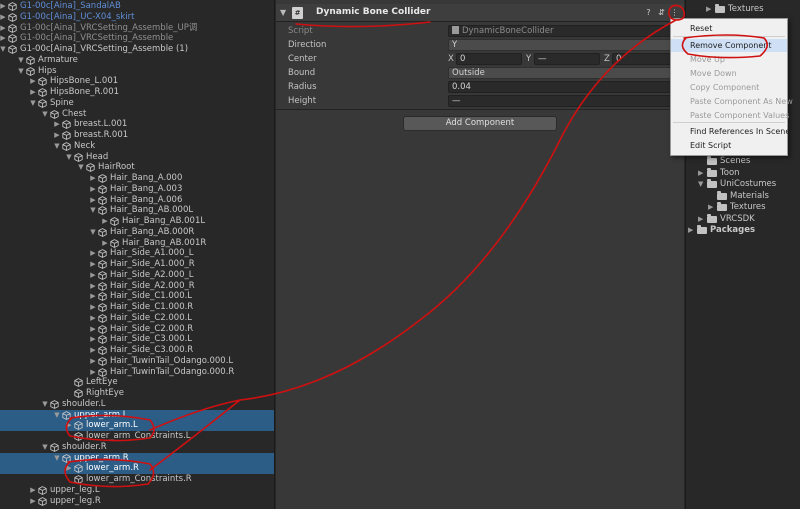  Describe the element at coordinates (137, 469) in the screenshot. I see `hierarchy-row: ▶ lower_arm.R` at that location.